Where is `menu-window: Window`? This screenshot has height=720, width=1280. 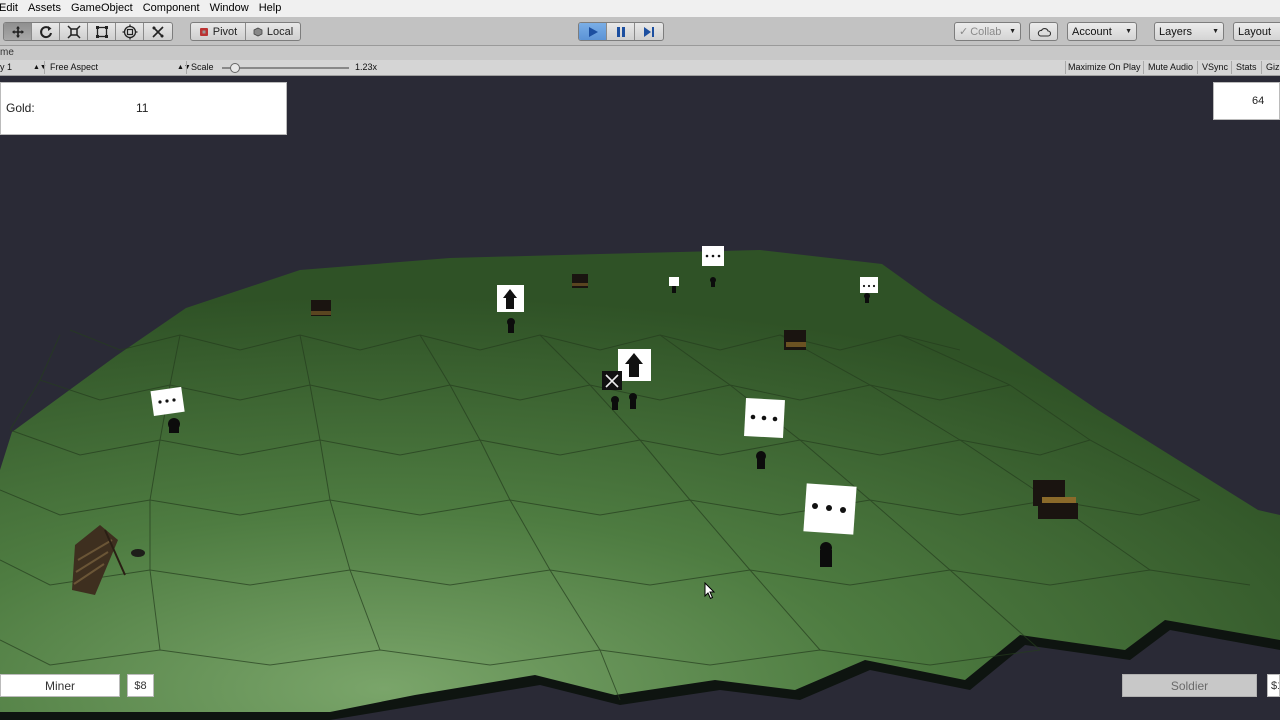 menu-window: Window is located at coordinates (232, 8).